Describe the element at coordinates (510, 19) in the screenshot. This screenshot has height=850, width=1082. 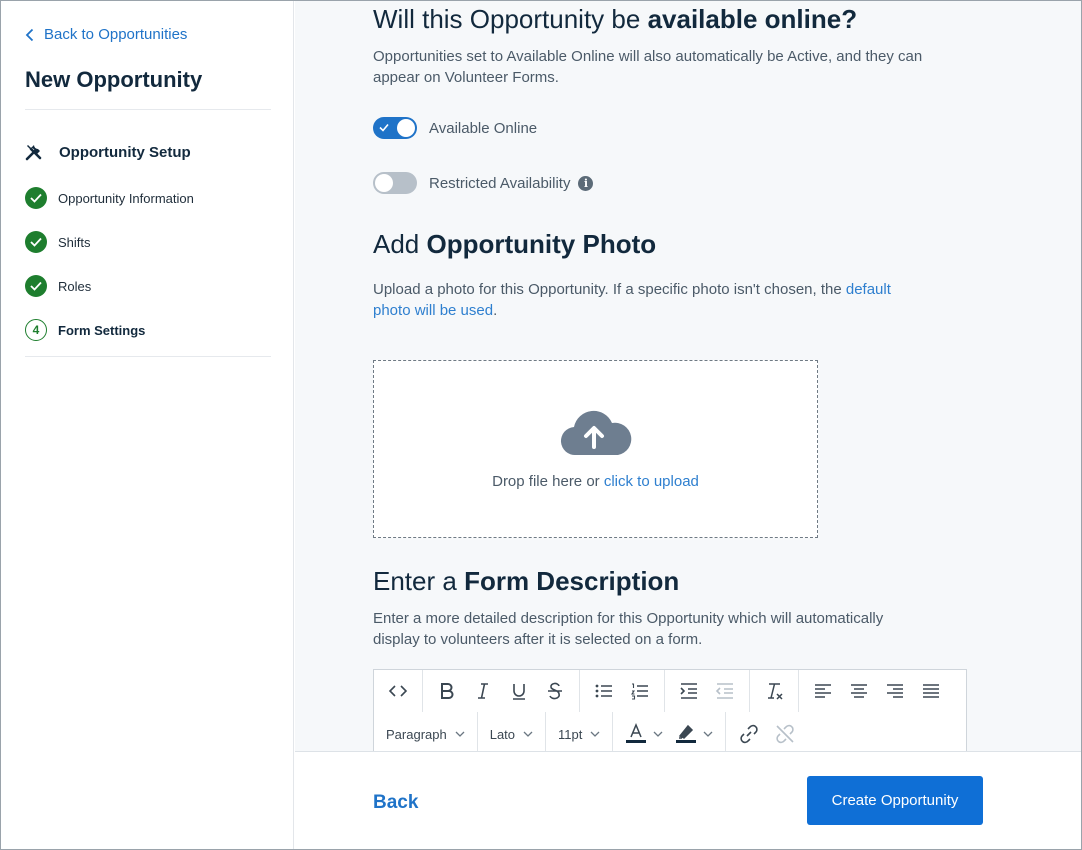
I see `heading-text: Will this Opportunity be` at that location.